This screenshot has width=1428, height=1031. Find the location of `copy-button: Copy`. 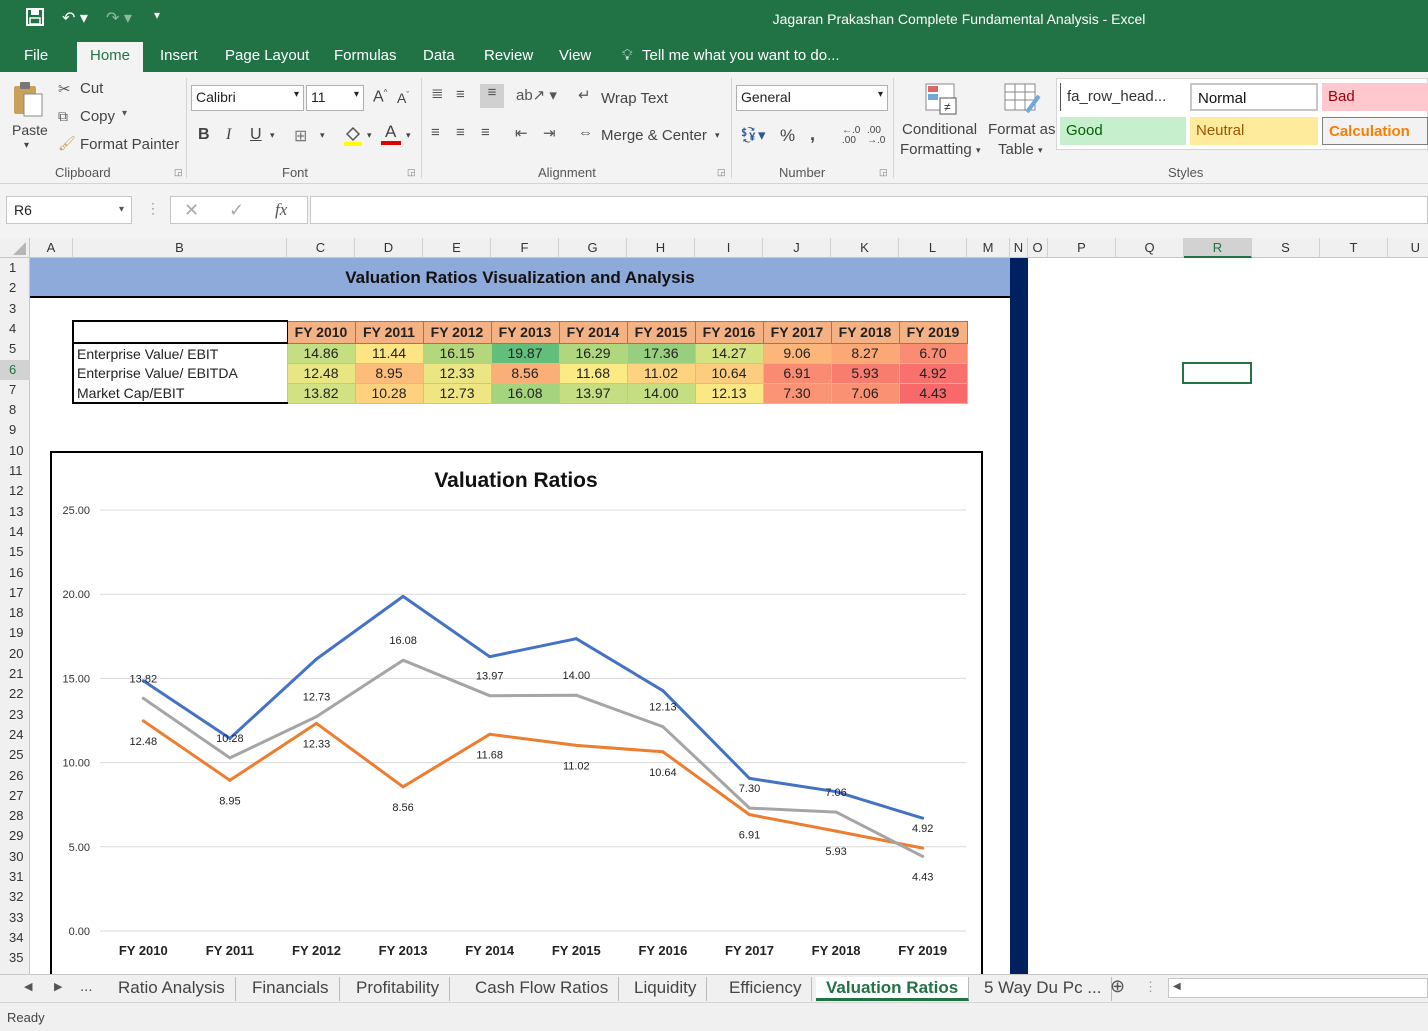

copy-button: Copy is located at coordinates (97, 116).